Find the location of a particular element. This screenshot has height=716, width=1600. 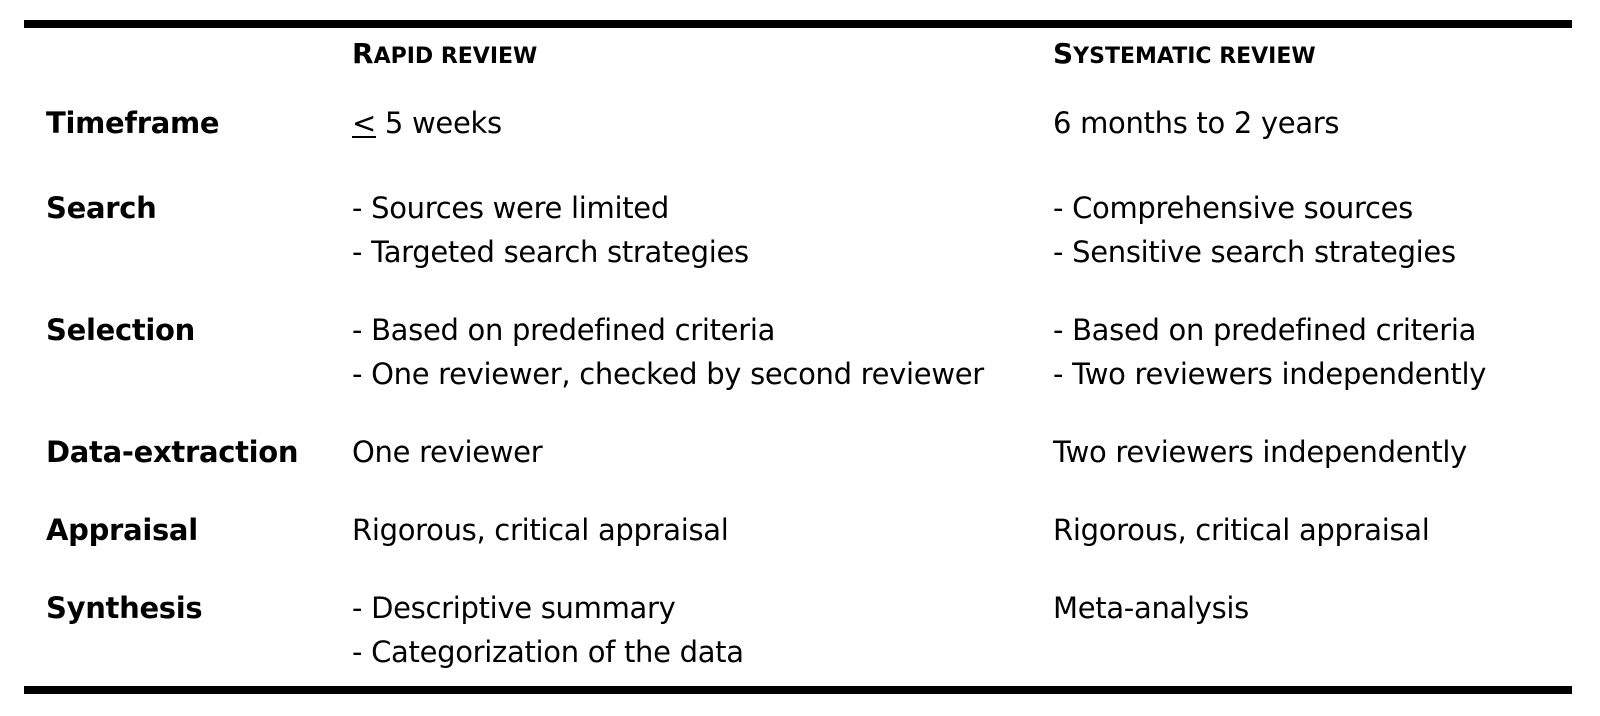

timeframe-systematic: 6 months to 2 years is located at coordinates (1196, 123).